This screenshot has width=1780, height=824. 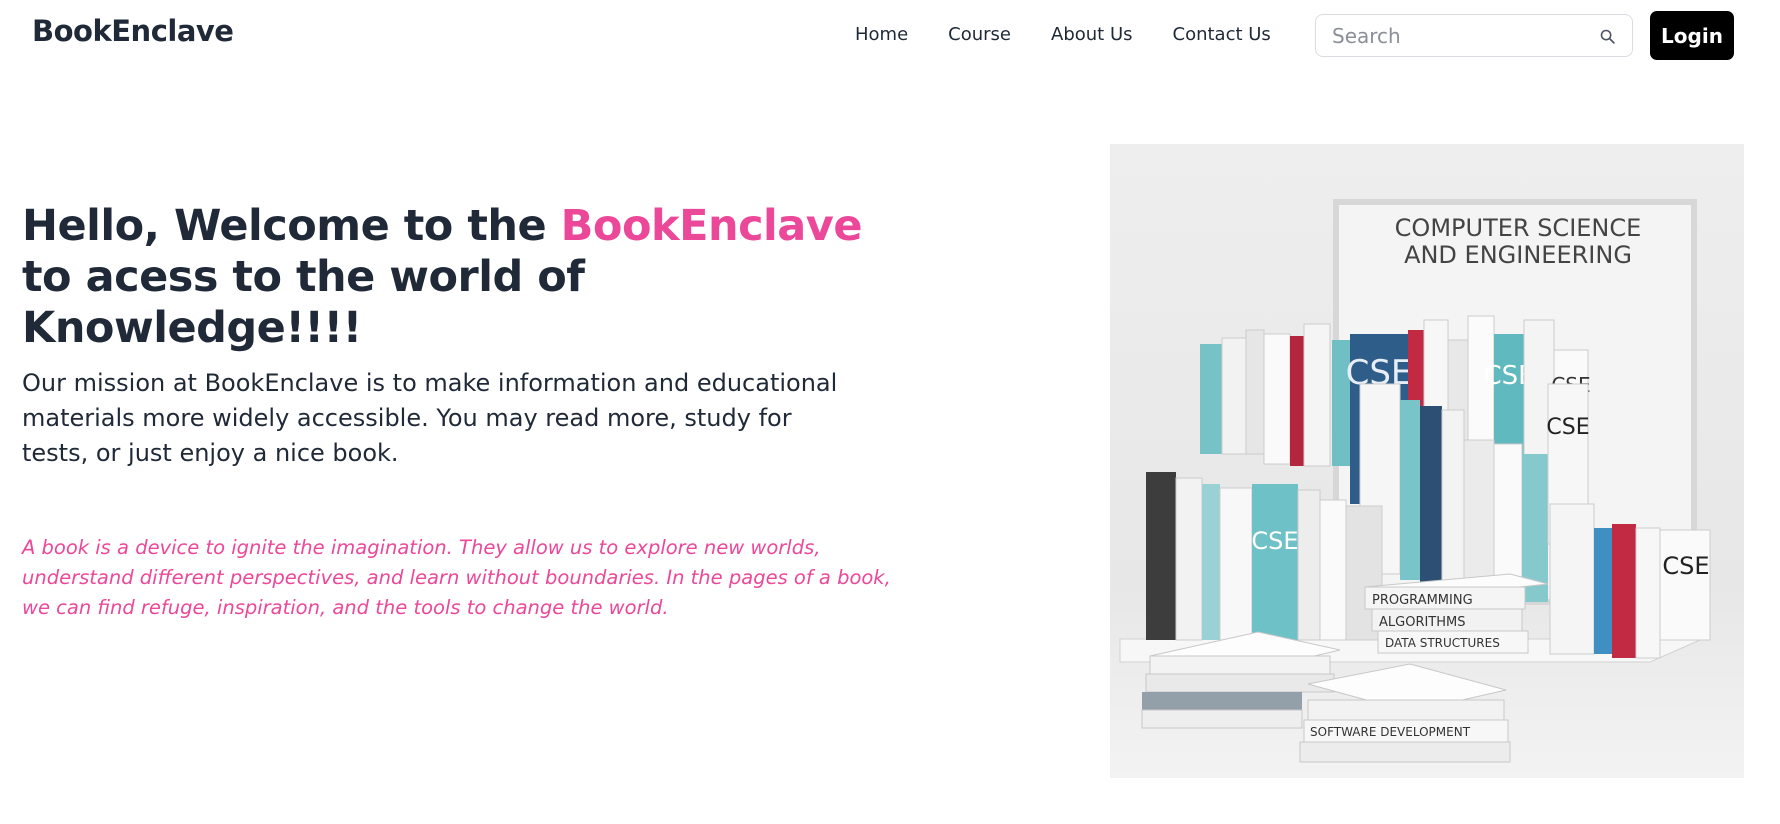 What do you see at coordinates (1222, 34) in the screenshot?
I see `nav-link-contact-us: Contact Us` at bounding box center [1222, 34].